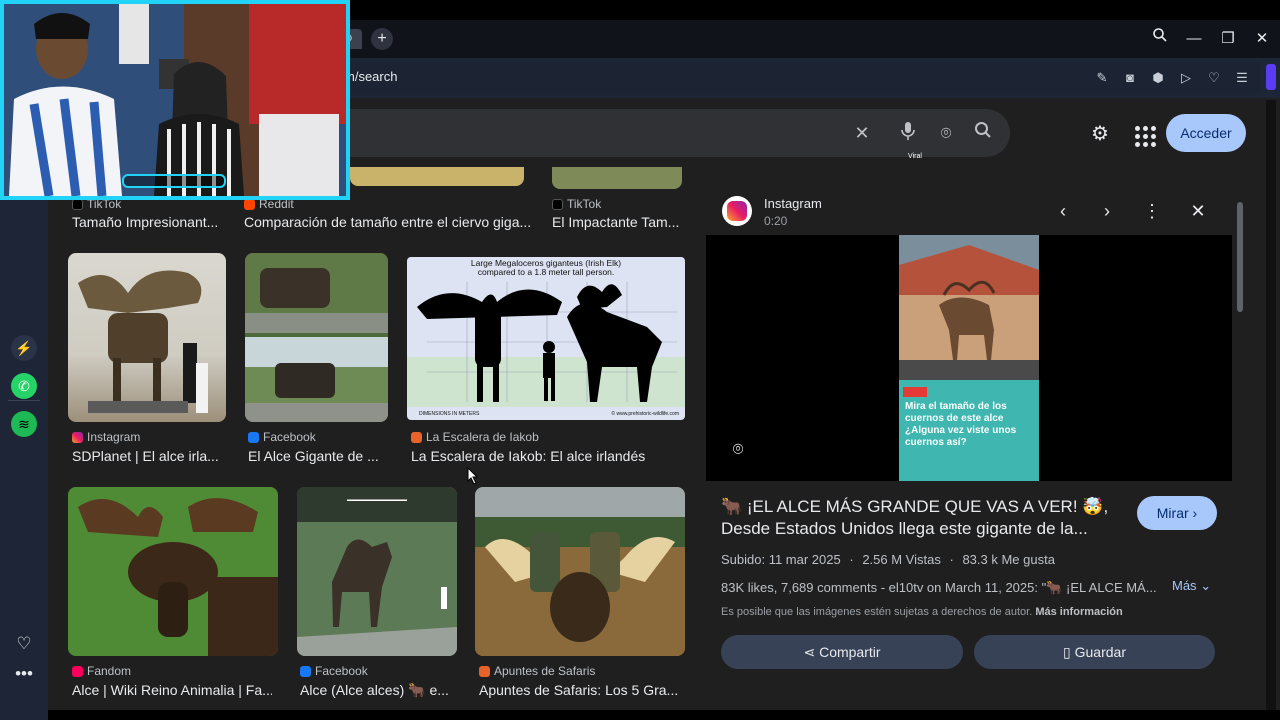 This screenshot has height=720, width=1280. I want to click on watch-button: Mirar ›, so click(1177, 513).